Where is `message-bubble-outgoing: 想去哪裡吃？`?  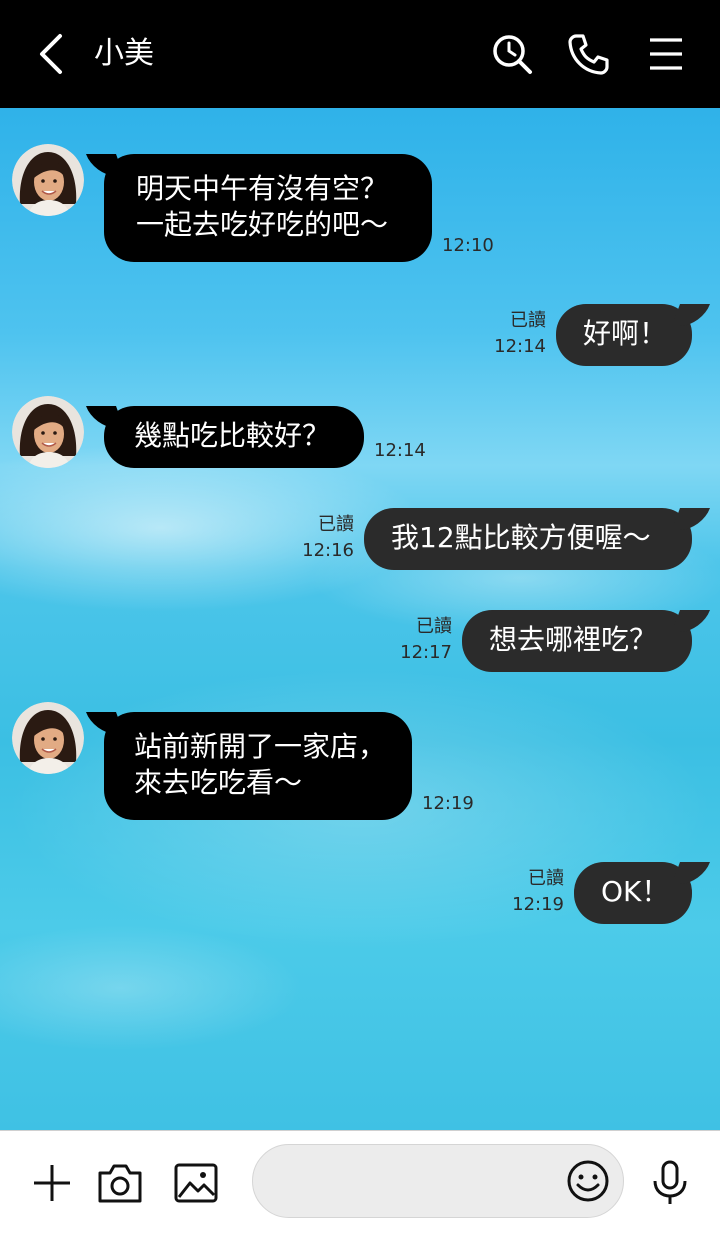 message-bubble-outgoing: 想去哪裡吃？ is located at coordinates (577, 641).